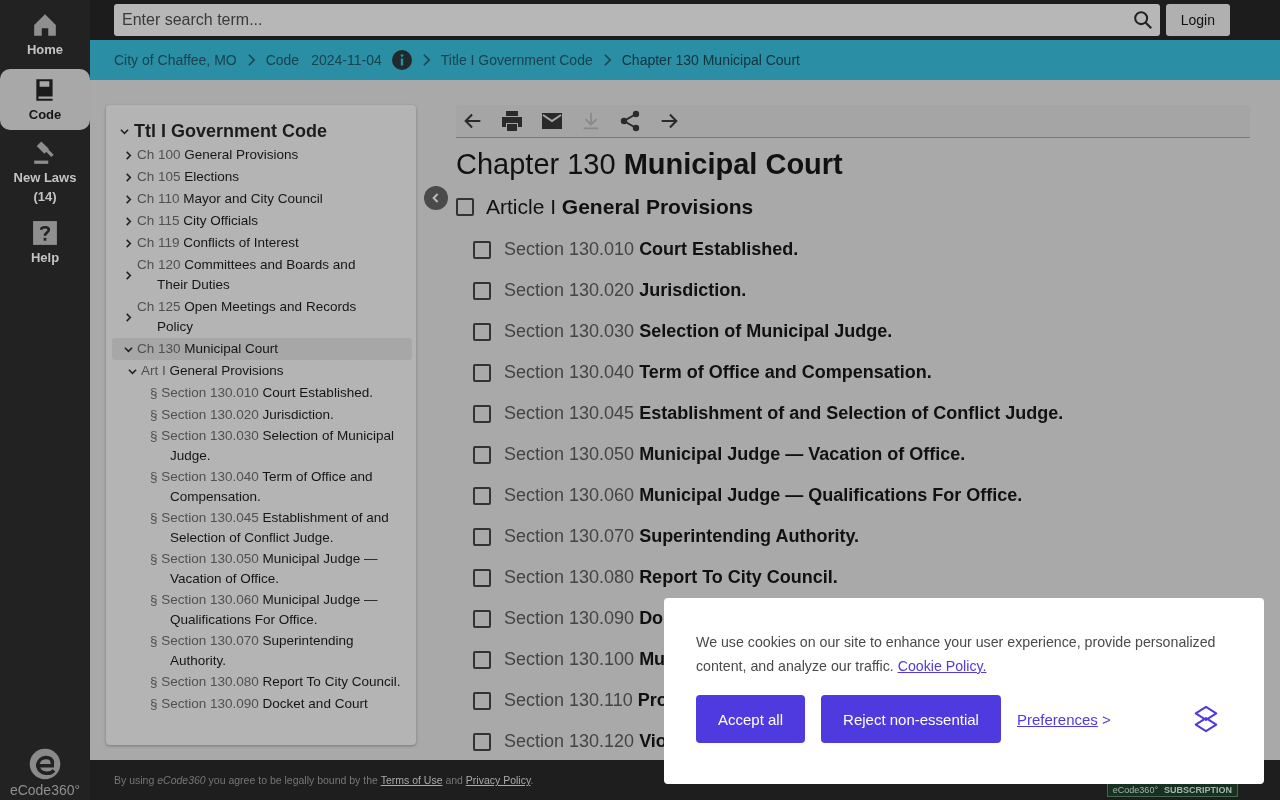  Describe the element at coordinates (585, 659) in the screenshot. I see `section-link: Section 130.100 Mu` at that location.